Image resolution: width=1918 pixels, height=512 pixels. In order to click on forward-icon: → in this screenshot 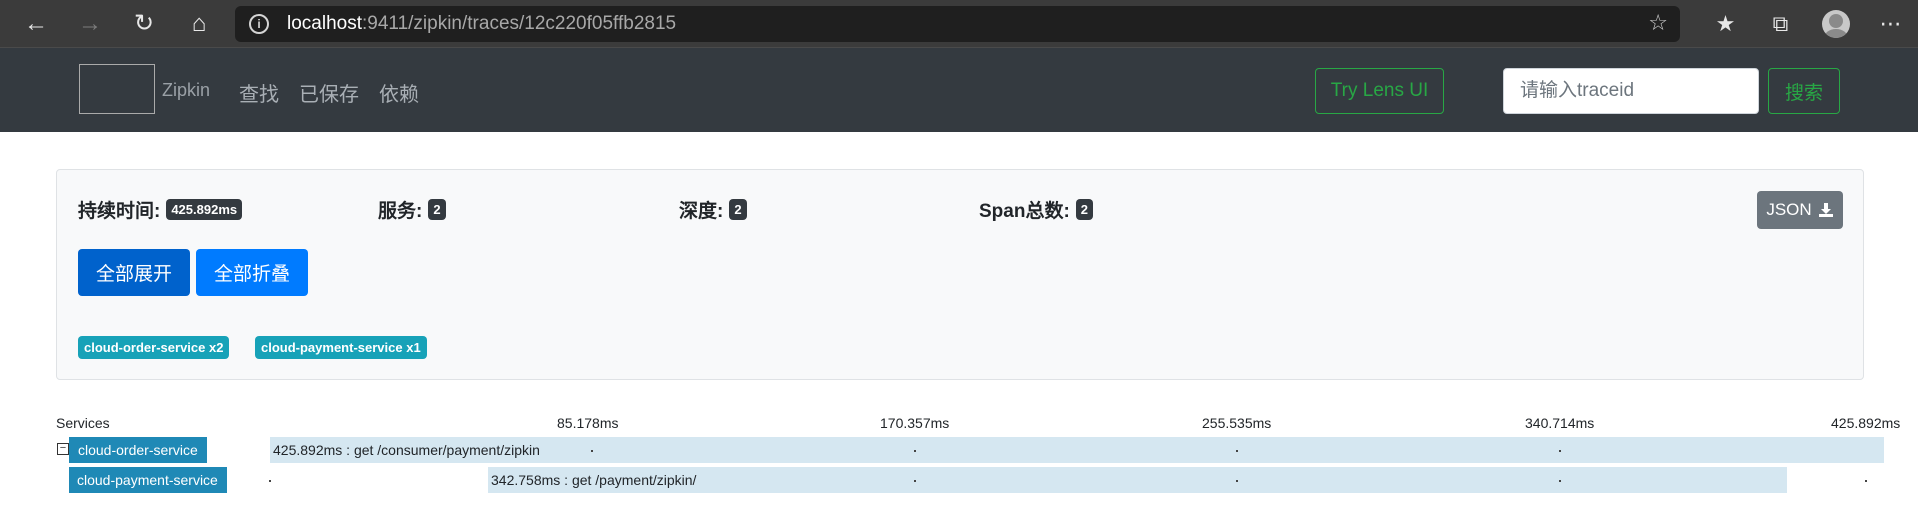, I will do `click(90, 24)`.